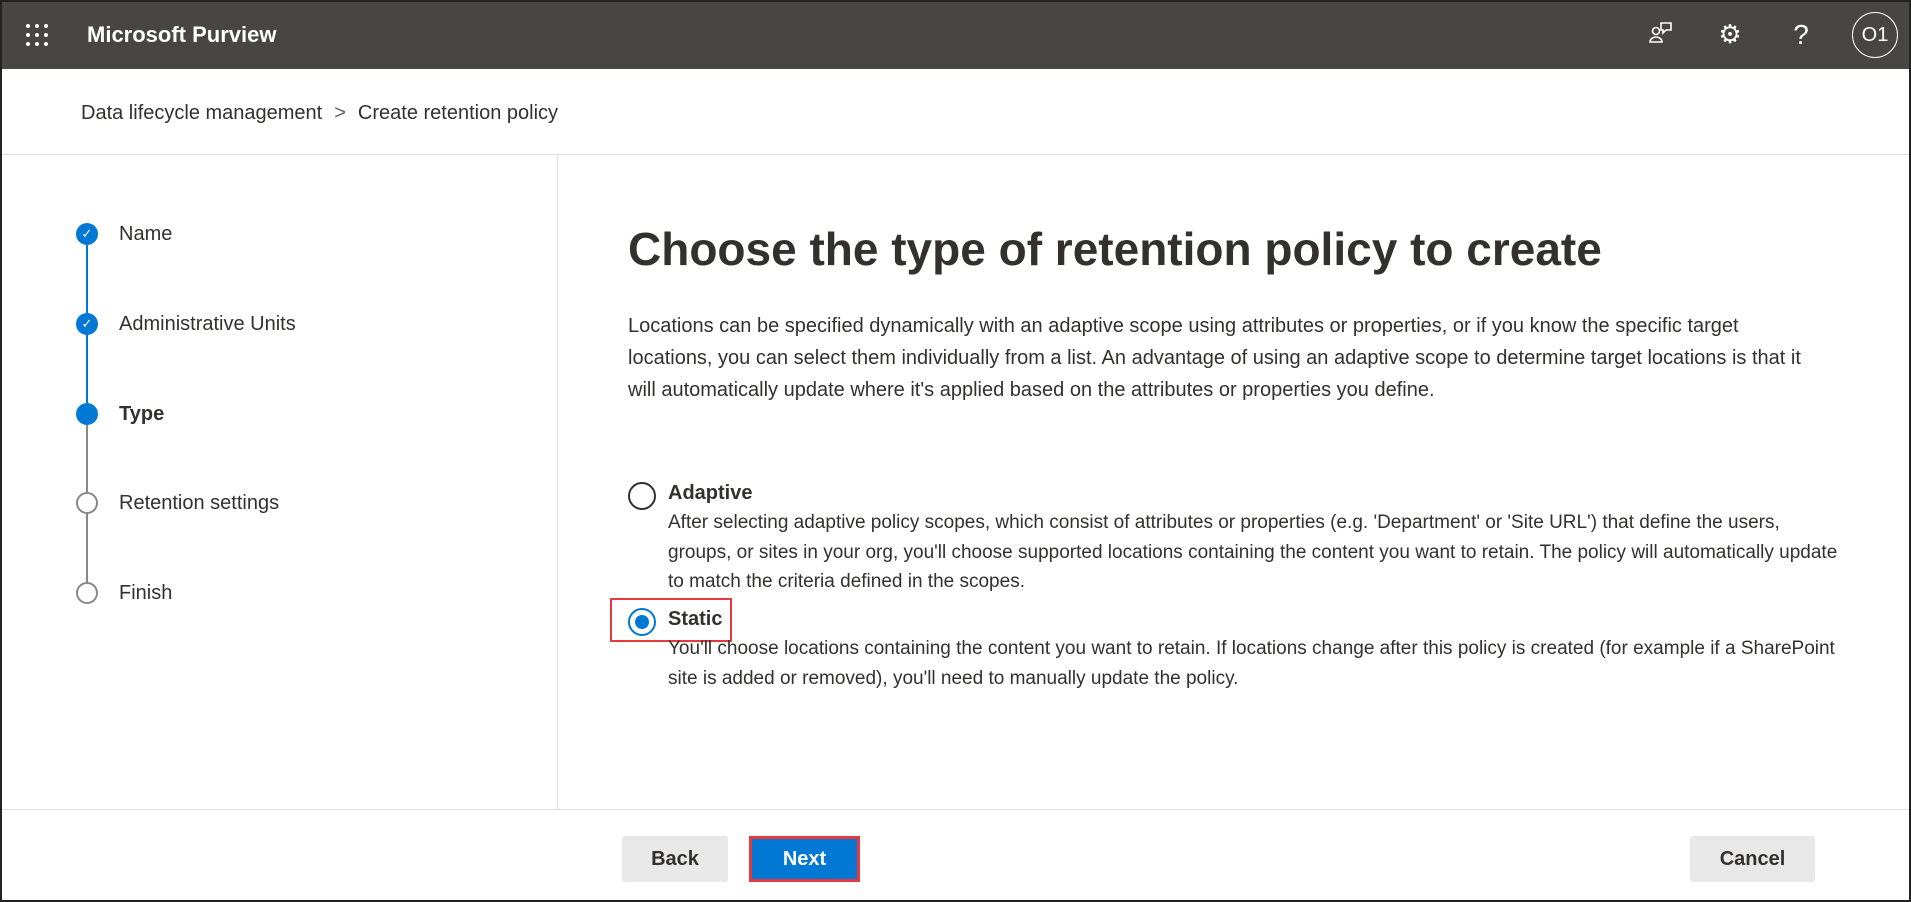 This screenshot has height=902, width=1911. Describe the element at coordinates (675, 859) in the screenshot. I see `back-button: Back` at that location.